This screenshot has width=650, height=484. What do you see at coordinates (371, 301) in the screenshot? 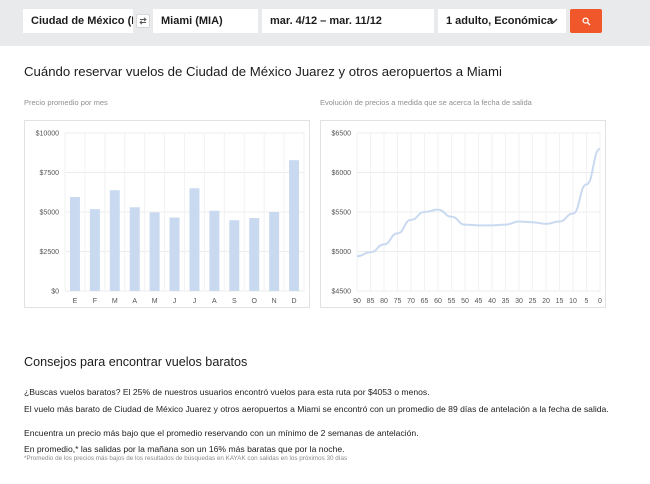
I see `x-tick-label: 85` at bounding box center [371, 301].